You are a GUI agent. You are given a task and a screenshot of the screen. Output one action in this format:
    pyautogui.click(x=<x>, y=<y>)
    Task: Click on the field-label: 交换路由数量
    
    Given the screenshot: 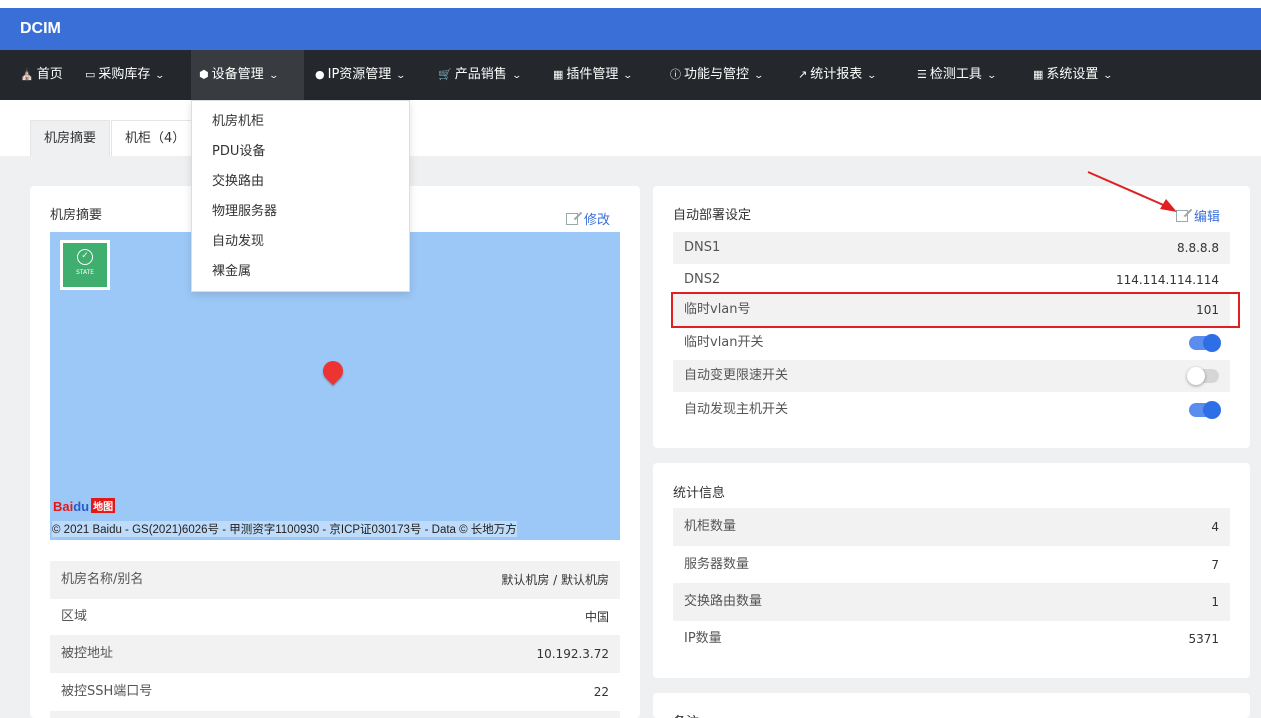 What is the action you would take?
    pyautogui.click(x=723, y=601)
    